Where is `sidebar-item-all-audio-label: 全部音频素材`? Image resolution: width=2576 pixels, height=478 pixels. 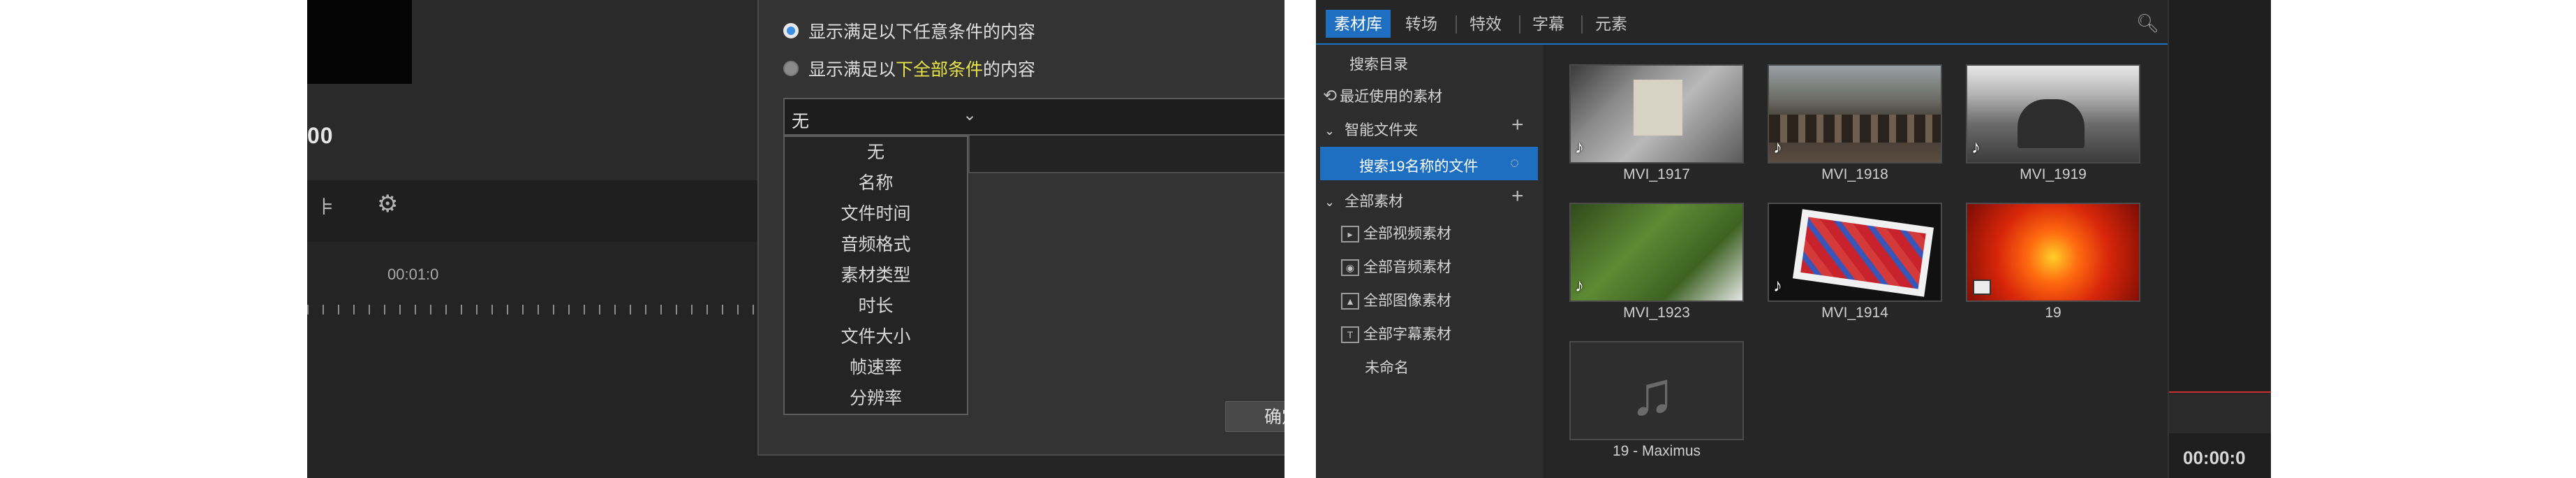 sidebar-item-all-audio-label: 全部音频素材 is located at coordinates (1407, 267).